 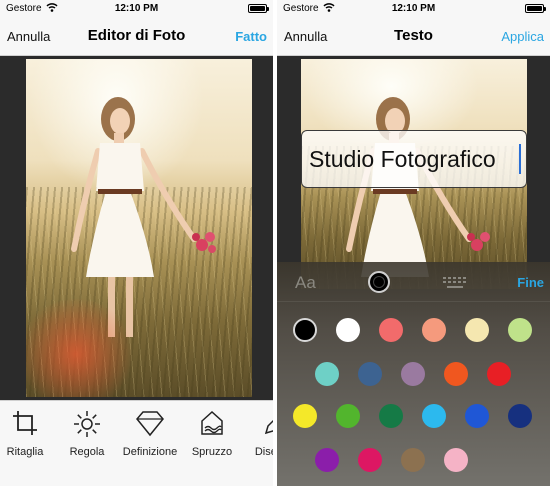 I want to click on navigation-bar: Annulla Editor di Foto Fatto, so click(x=136, y=36).